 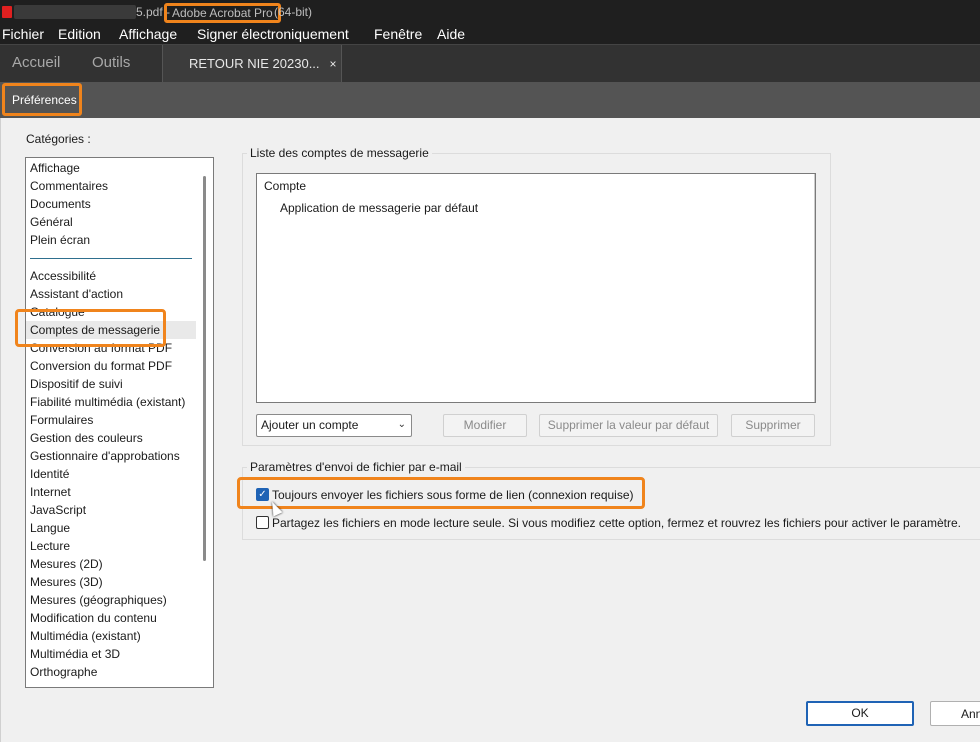 I want to click on category-item: Gestion des couleurs, so click(x=86, y=438).